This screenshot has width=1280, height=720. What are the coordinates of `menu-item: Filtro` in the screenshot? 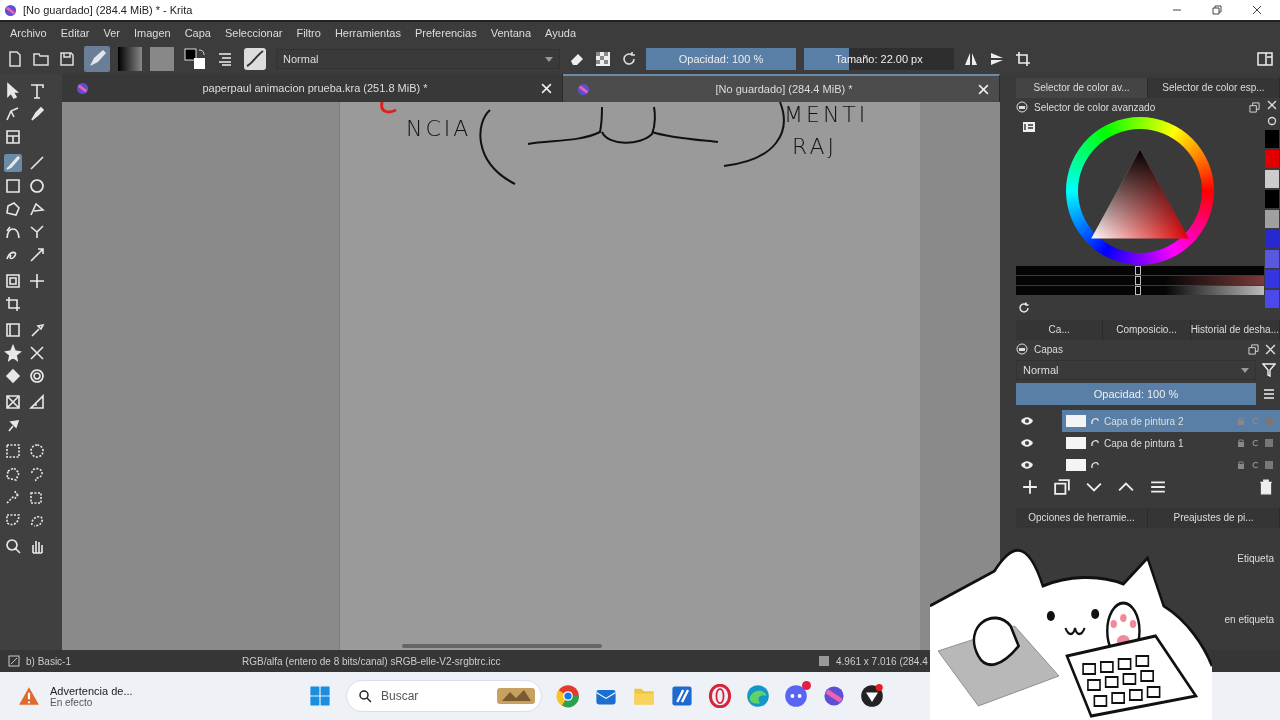 It's located at (308, 33).